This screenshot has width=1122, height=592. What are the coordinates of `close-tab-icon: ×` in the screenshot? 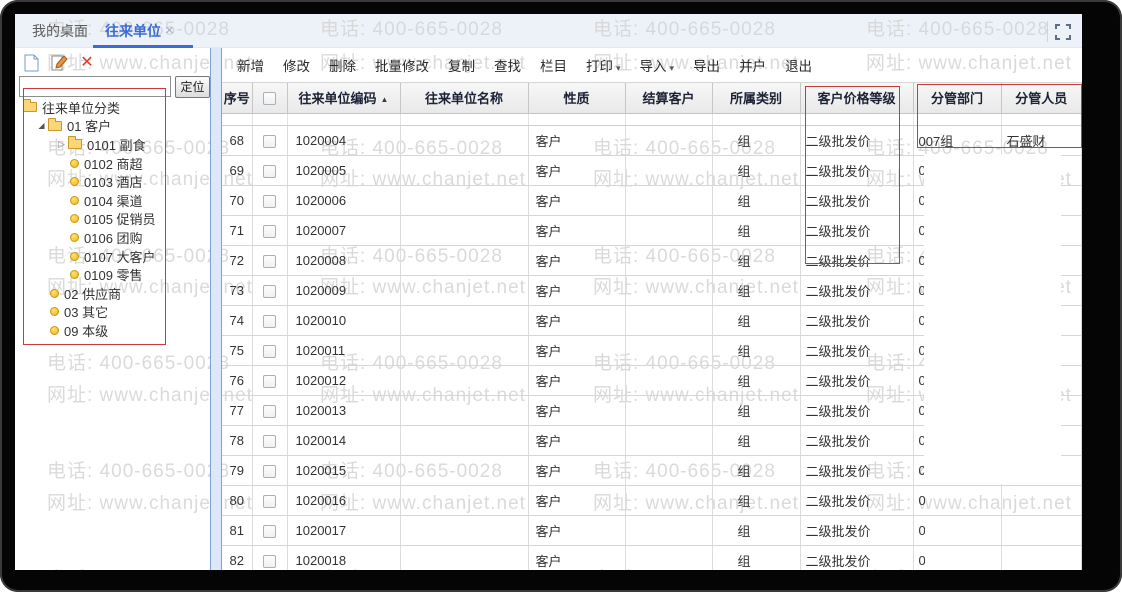 It's located at (169, 31).